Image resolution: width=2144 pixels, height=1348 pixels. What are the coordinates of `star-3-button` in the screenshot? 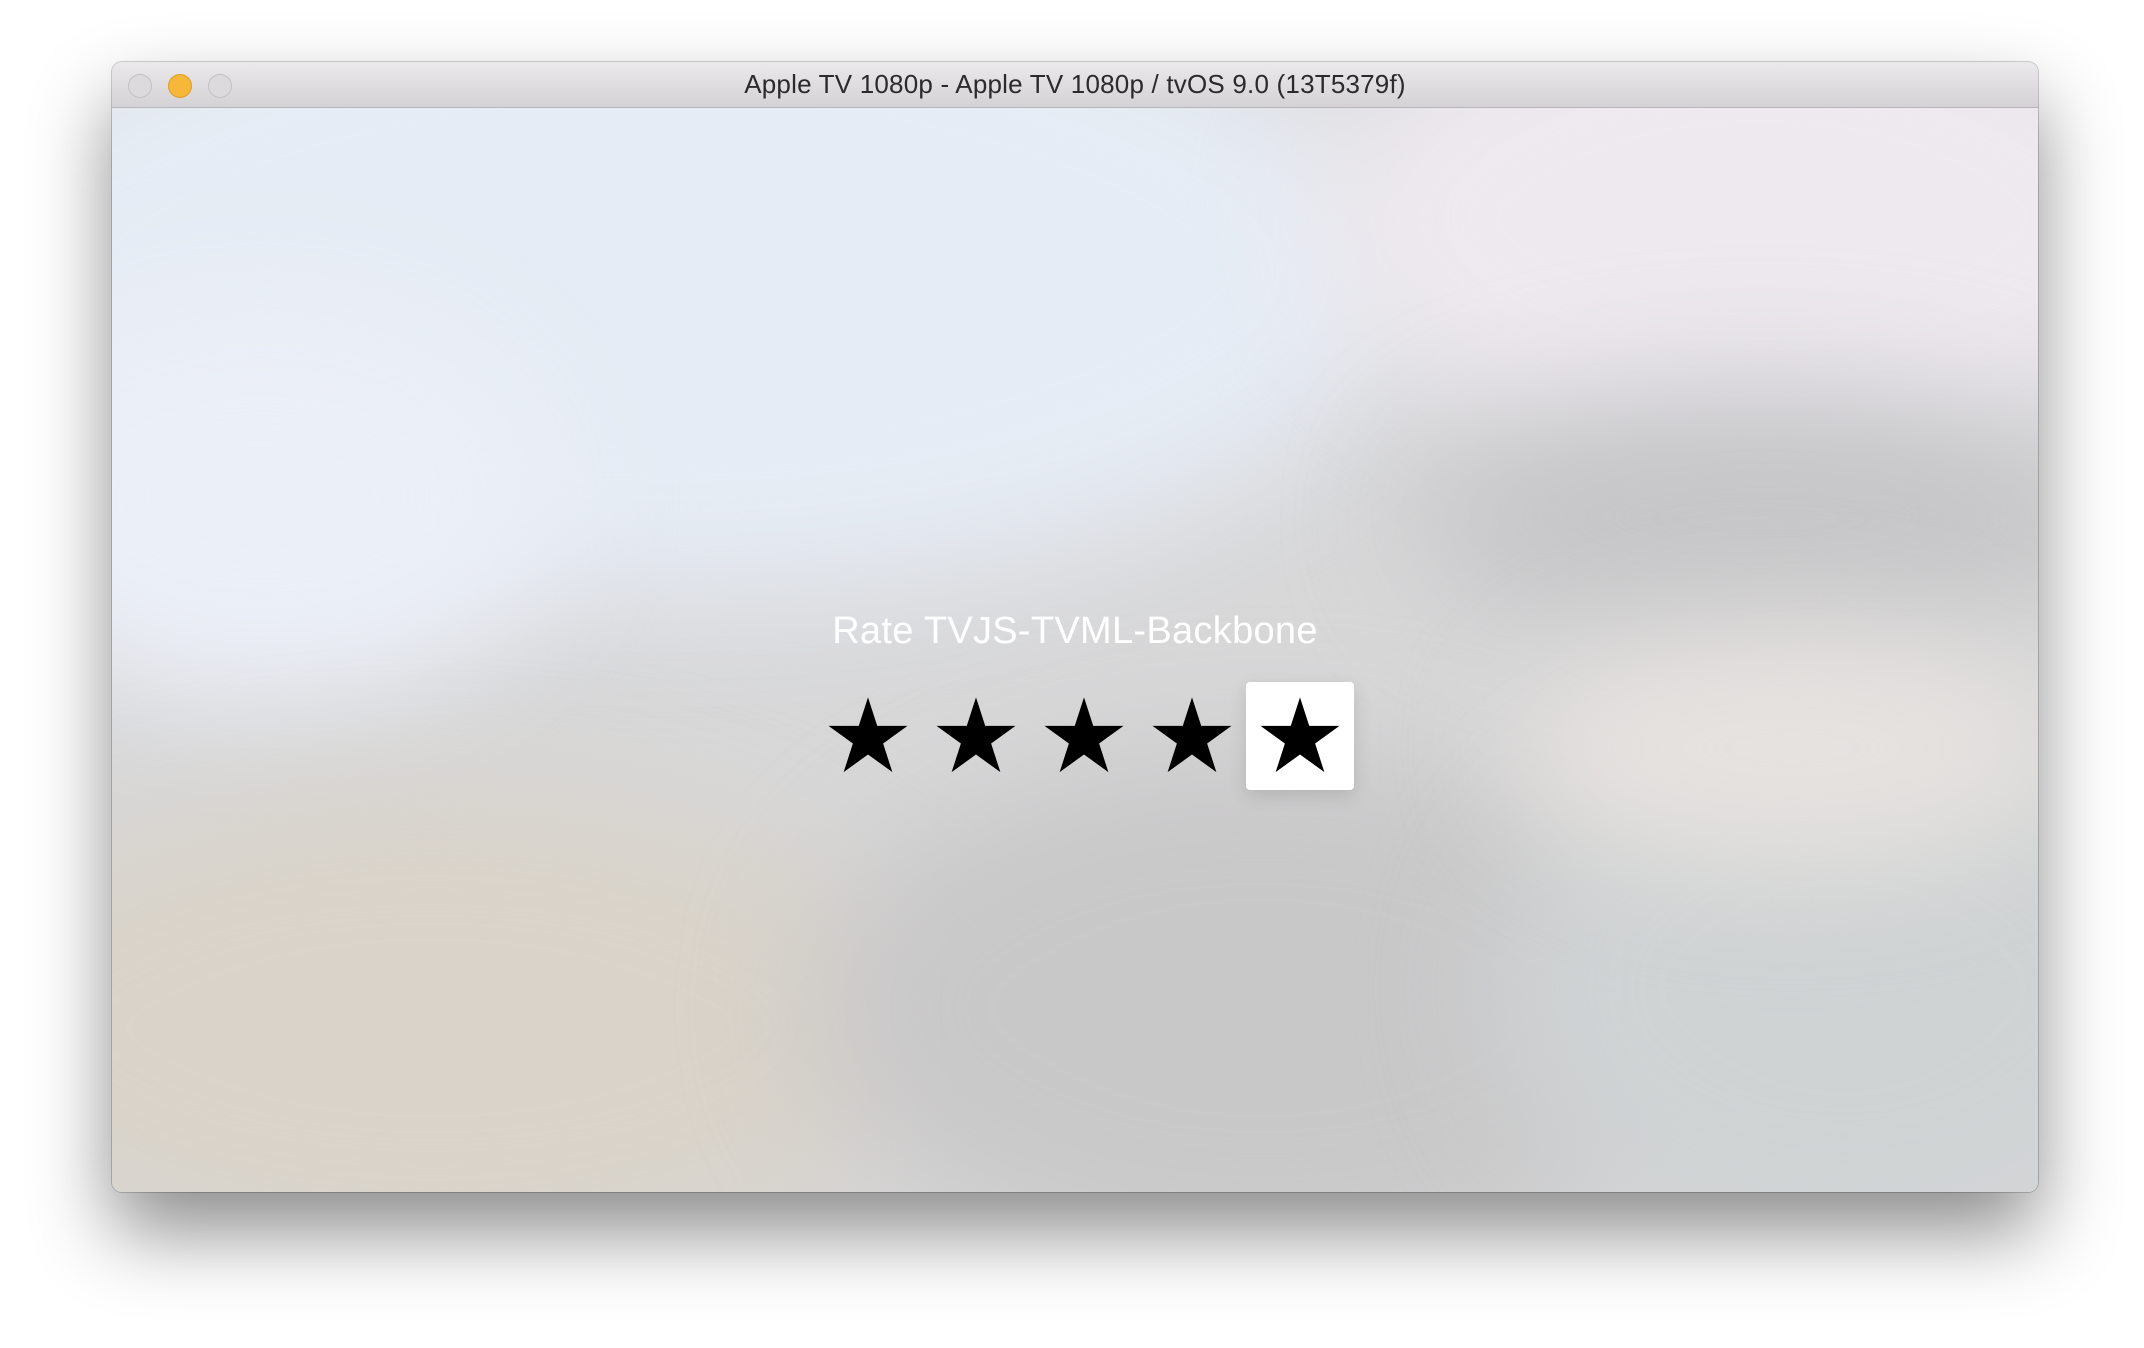 It's located at (1084, 736).